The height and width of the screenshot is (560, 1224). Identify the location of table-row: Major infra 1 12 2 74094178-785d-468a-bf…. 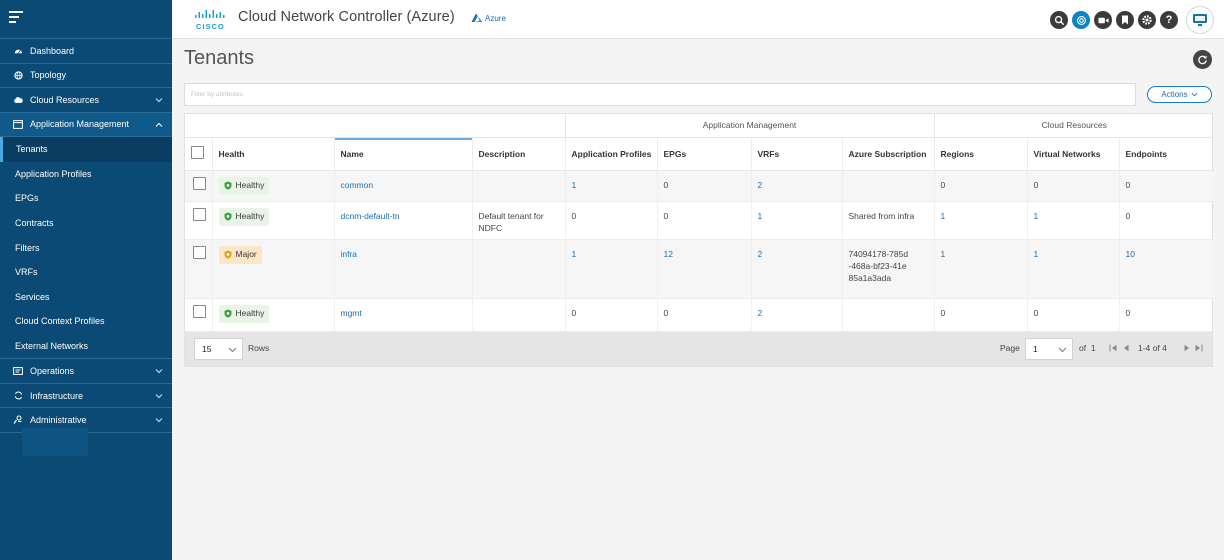
(700, 268).